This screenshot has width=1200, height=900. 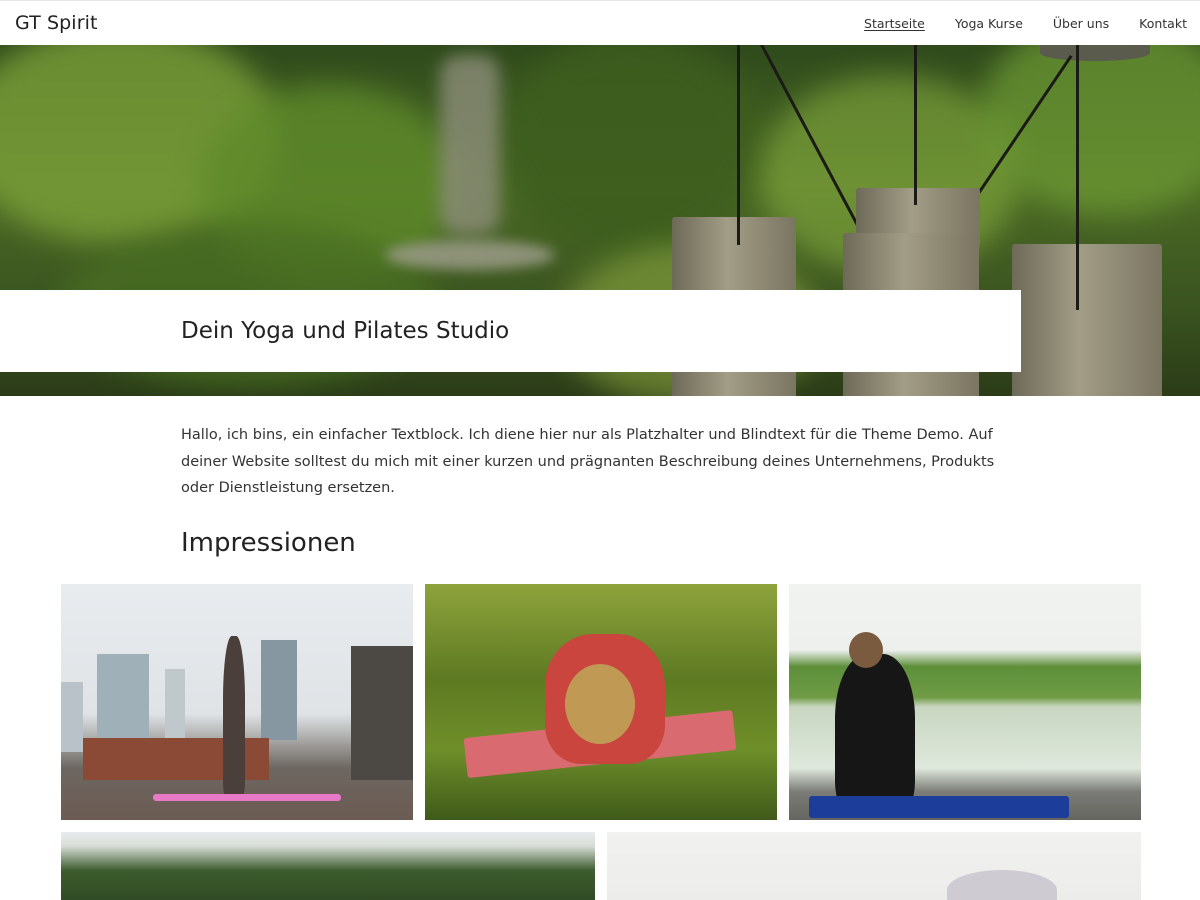 I want to click on site-title: GT Spirit, so click(x=56, y=23).